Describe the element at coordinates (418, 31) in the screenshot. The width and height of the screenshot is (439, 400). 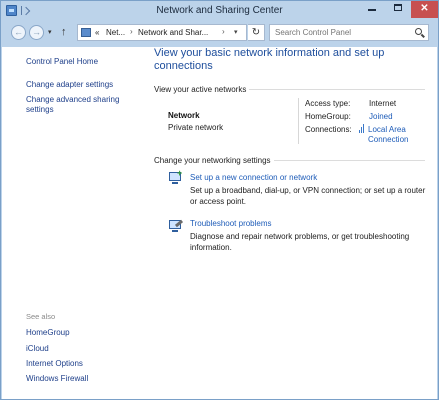
I see `search-icon` at that location.